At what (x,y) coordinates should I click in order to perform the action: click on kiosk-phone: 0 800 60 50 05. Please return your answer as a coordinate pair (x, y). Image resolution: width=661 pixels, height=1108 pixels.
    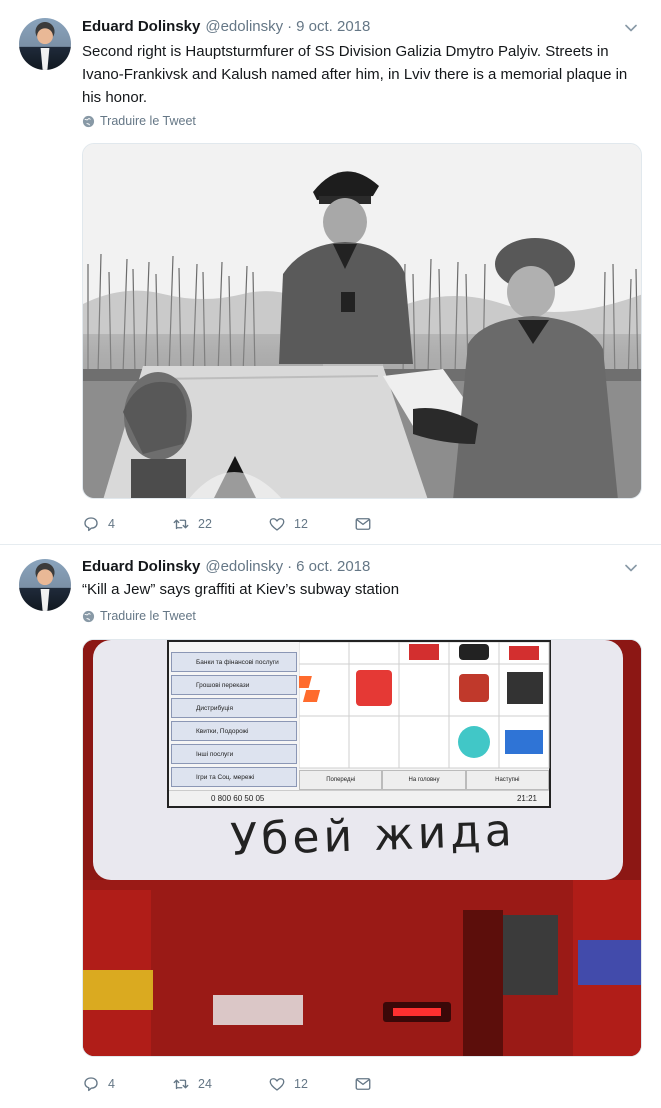
    Looking at the image, I should click on (238, 798).